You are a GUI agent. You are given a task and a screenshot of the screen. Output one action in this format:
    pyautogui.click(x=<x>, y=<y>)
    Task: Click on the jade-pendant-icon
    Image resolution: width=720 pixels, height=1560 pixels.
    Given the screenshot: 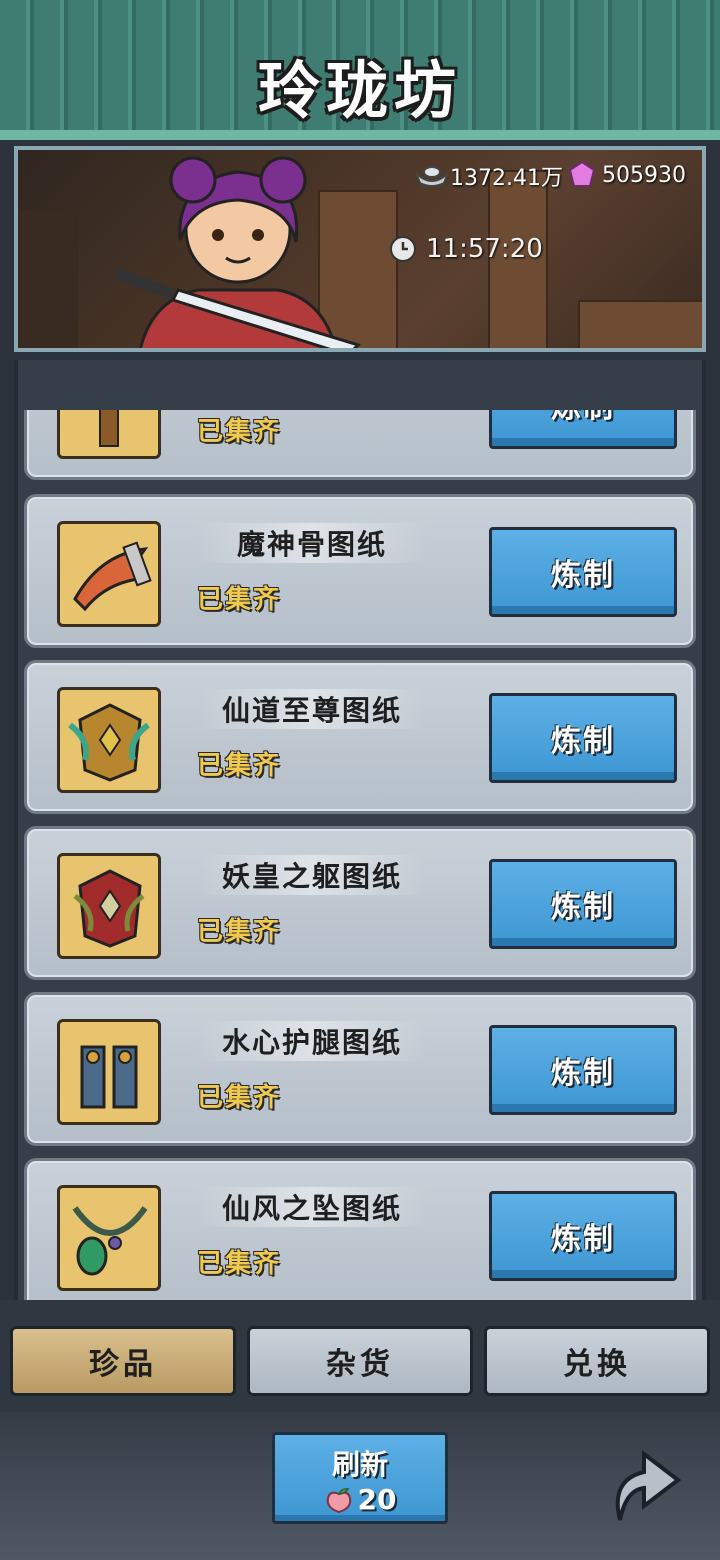 What is the action you would take?
    pyautogui.click(x=109, y=1238)
    